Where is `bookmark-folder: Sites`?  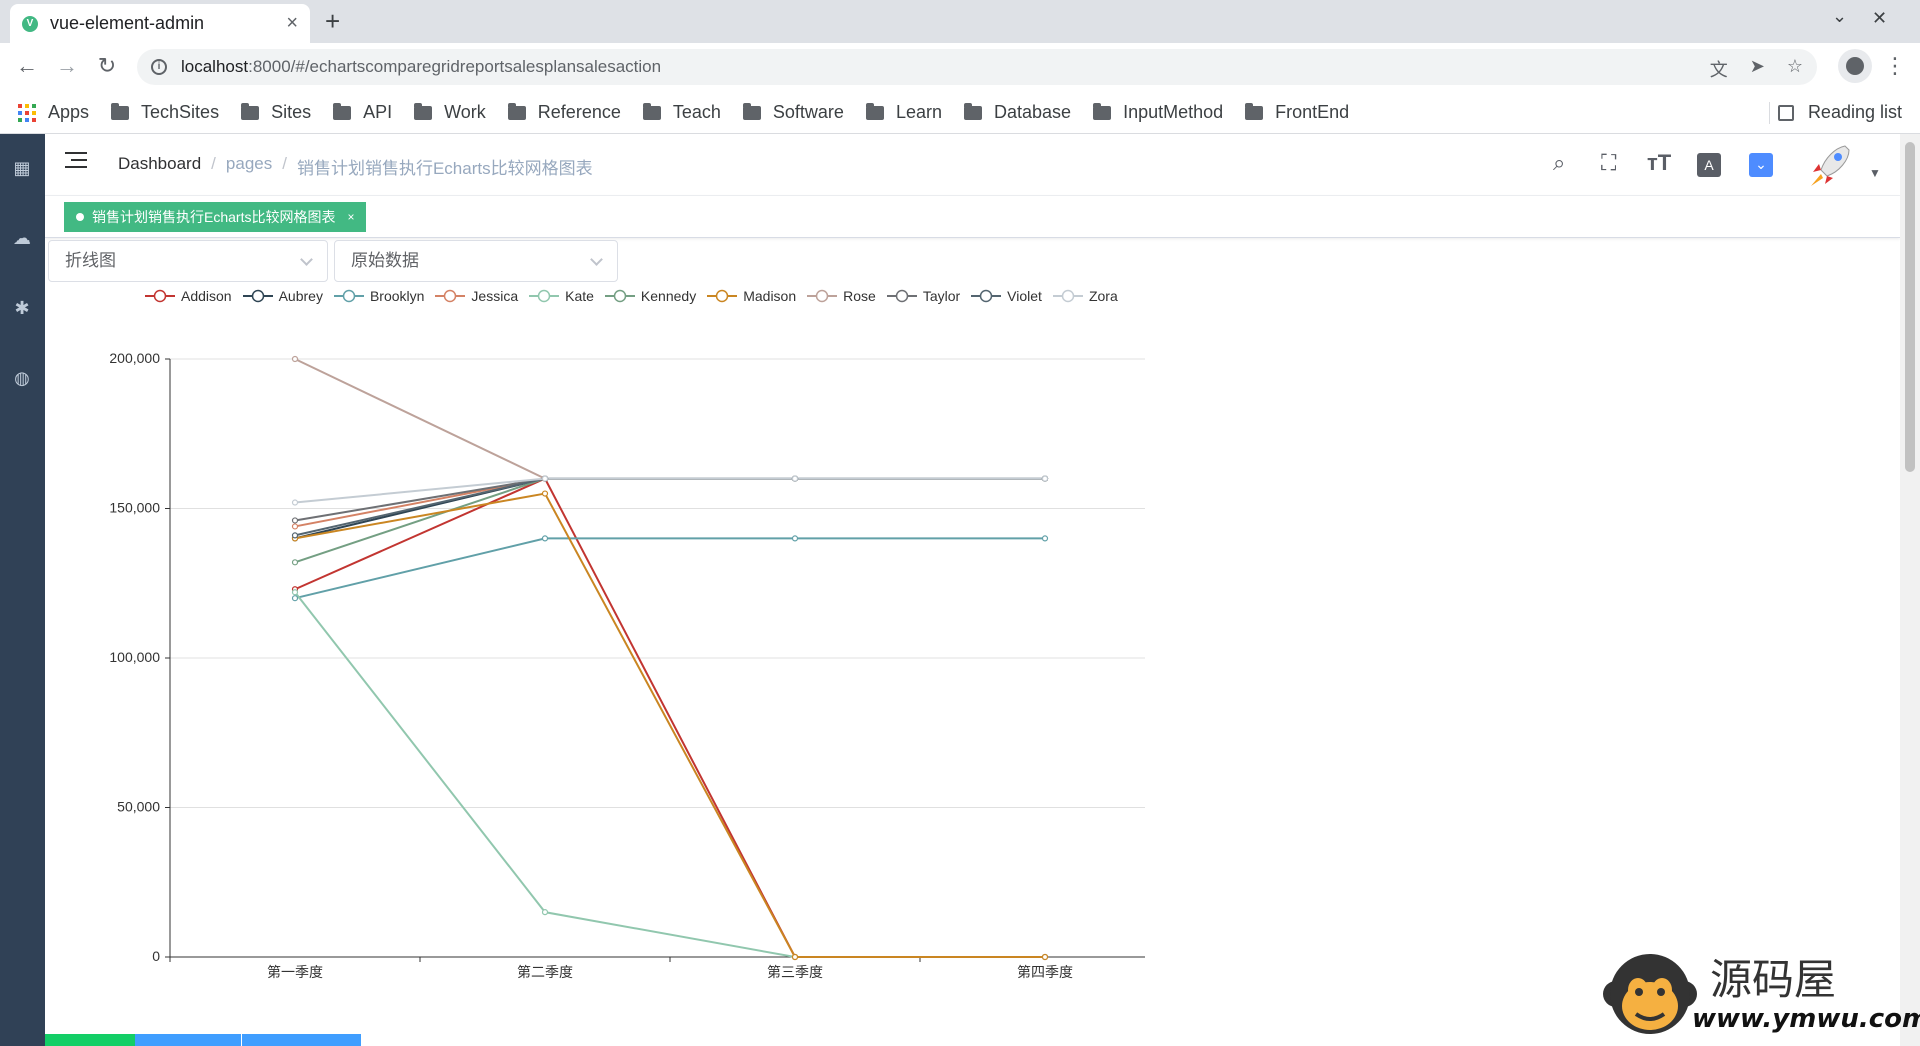
bookmark-folder: Sites is located at coordinates (276, 112).